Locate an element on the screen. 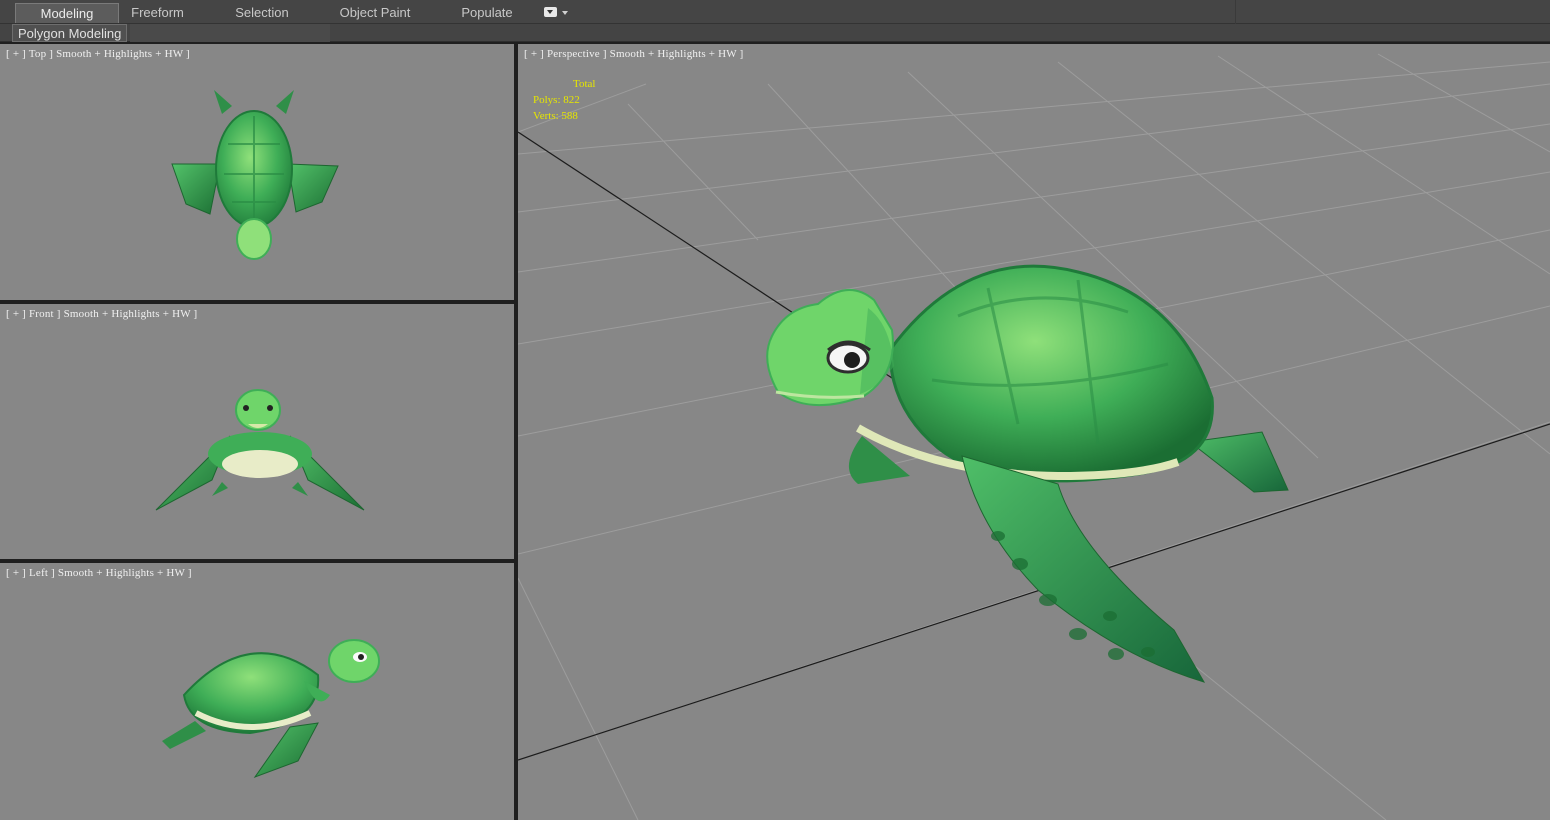 This screenshot has height=820, width=1550. scene-statistics: Total Polys: 822 Verts: 588 is located at coordinates (564, 100).